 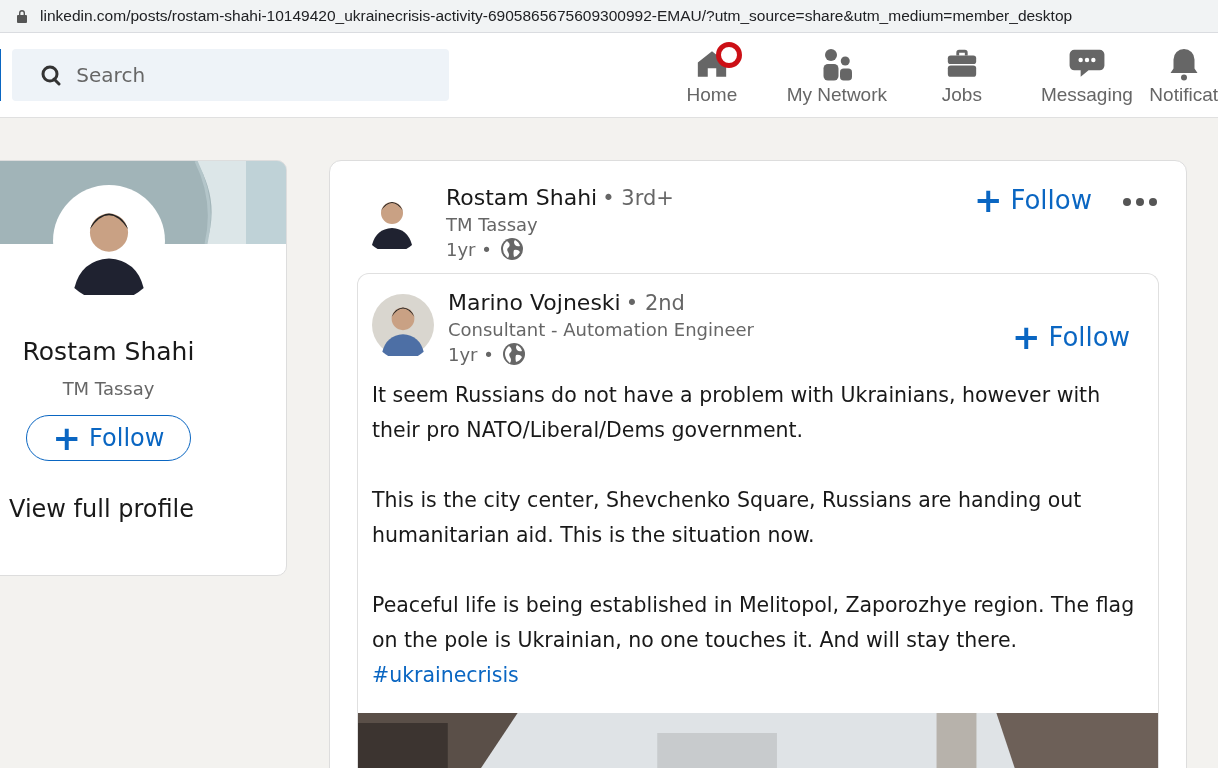 What do you see at coordinates (1183, 75) in the screenshot?
I see `nav-item: Notificat` at bounding box center [1183, 75].